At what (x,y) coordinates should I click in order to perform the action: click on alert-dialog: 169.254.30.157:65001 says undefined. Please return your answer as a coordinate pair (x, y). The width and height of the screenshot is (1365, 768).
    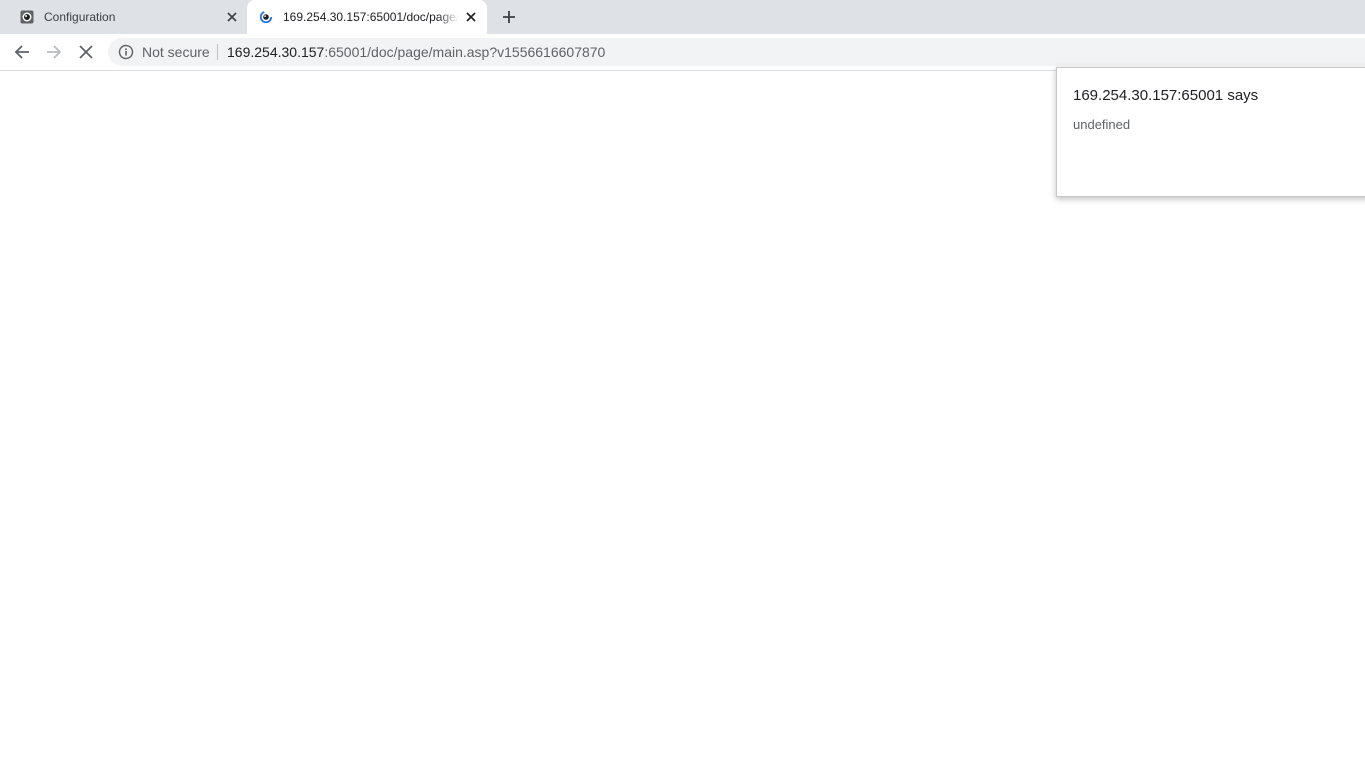
    Looking at the image, I should click on (1210, 132).